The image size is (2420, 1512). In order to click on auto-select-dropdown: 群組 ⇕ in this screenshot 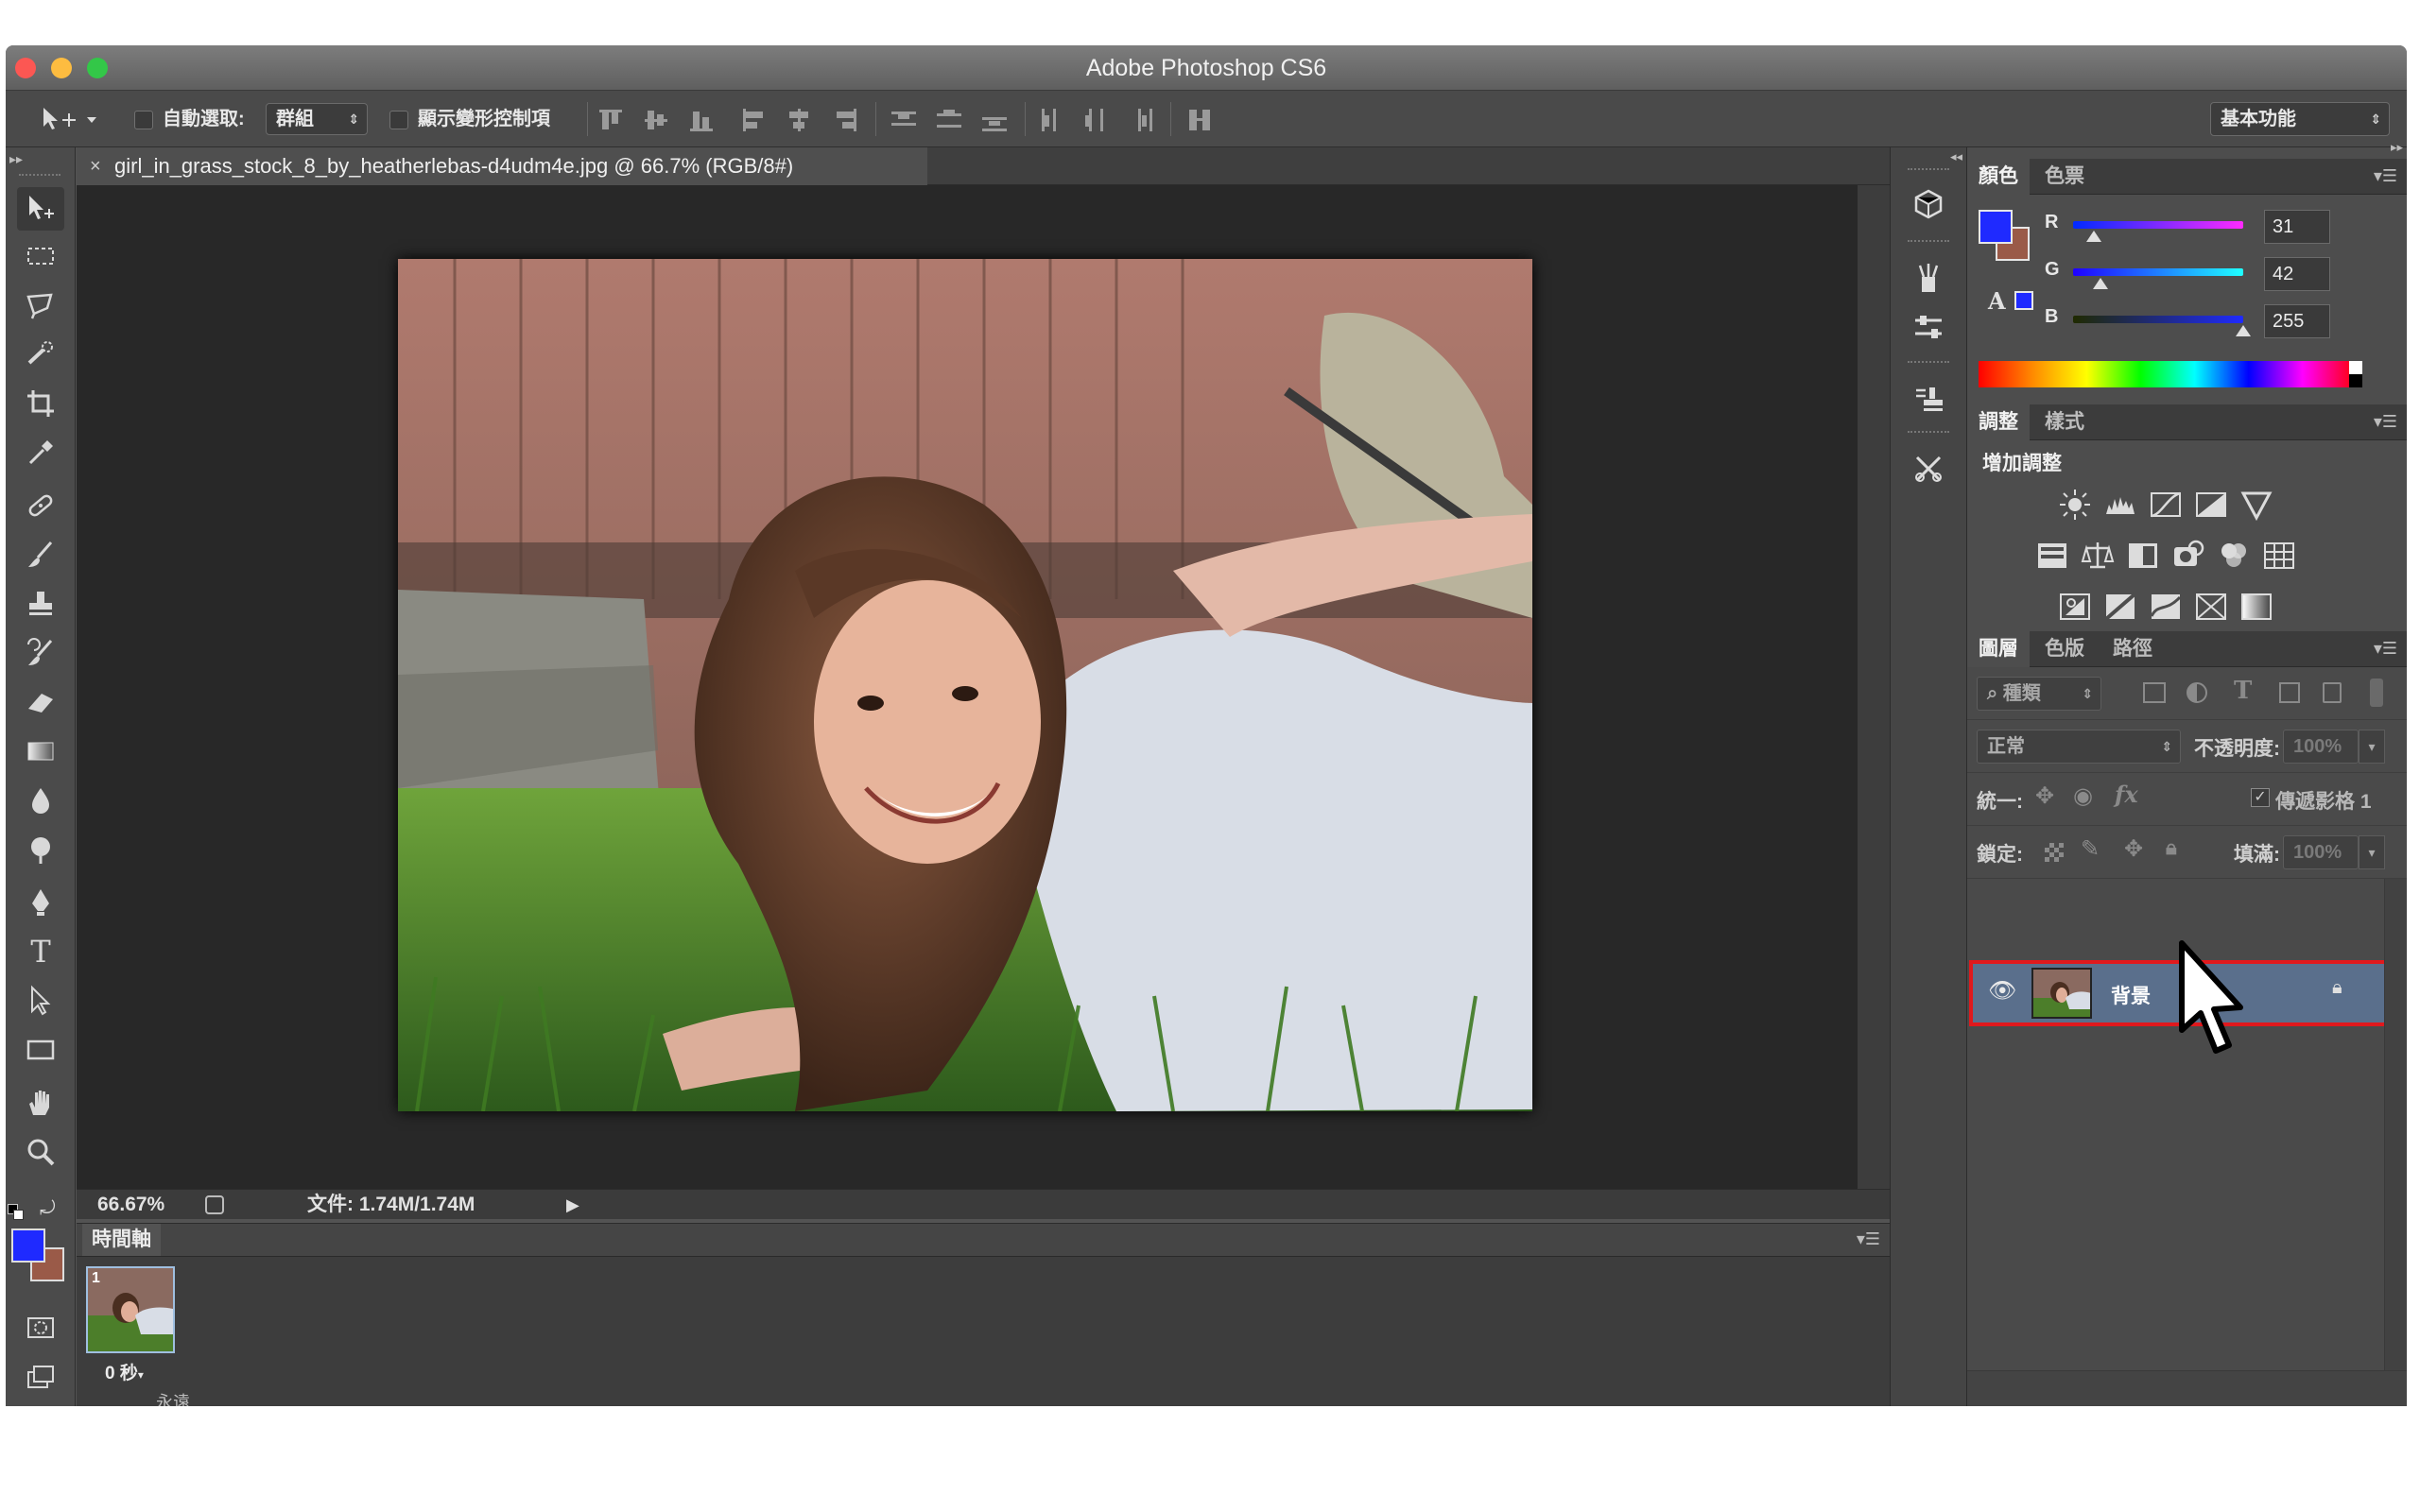, I will do `click(317, 119)`.